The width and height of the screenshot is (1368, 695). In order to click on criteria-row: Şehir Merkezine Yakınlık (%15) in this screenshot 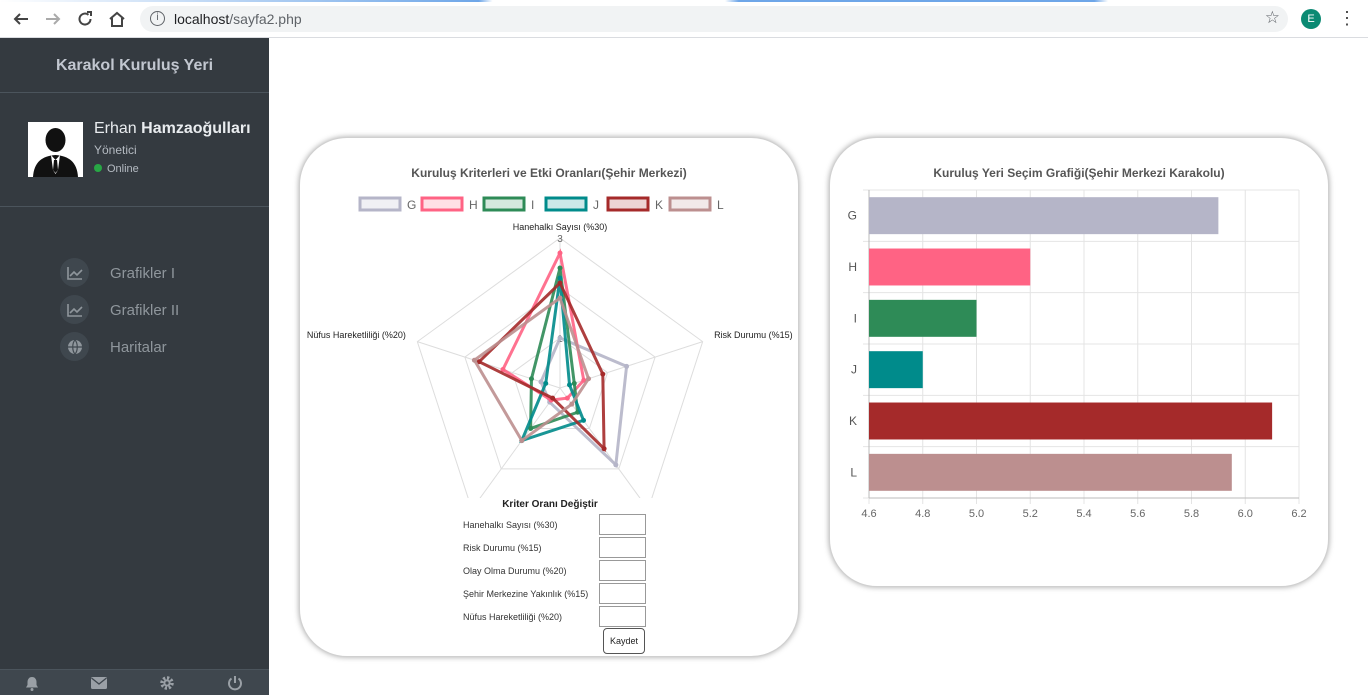, I will do `click(563, 594)`.